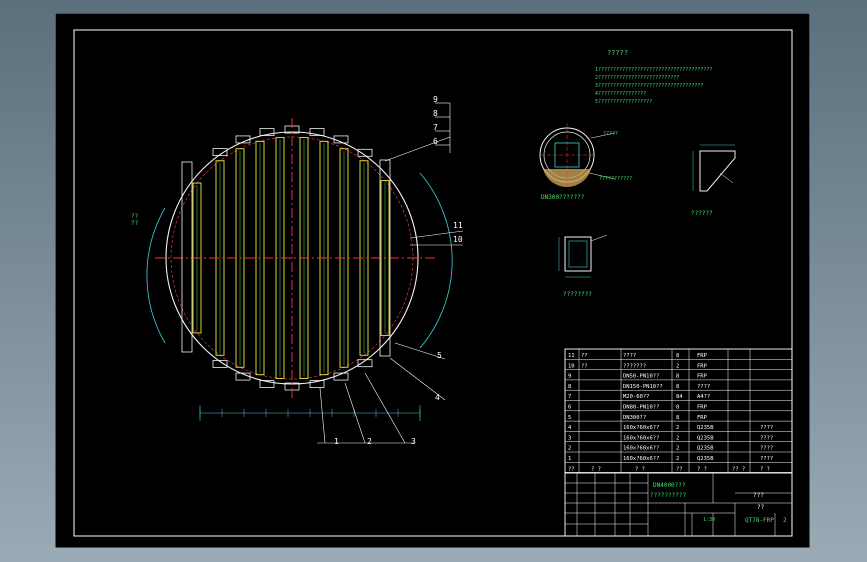 Image resolution: width=867 pixels, height=562 pixels. What do you see at coordinates (641, 408) in the screenshot?
I see `bom-cell: DN80-PN10??` at bounding box center [641, 408].